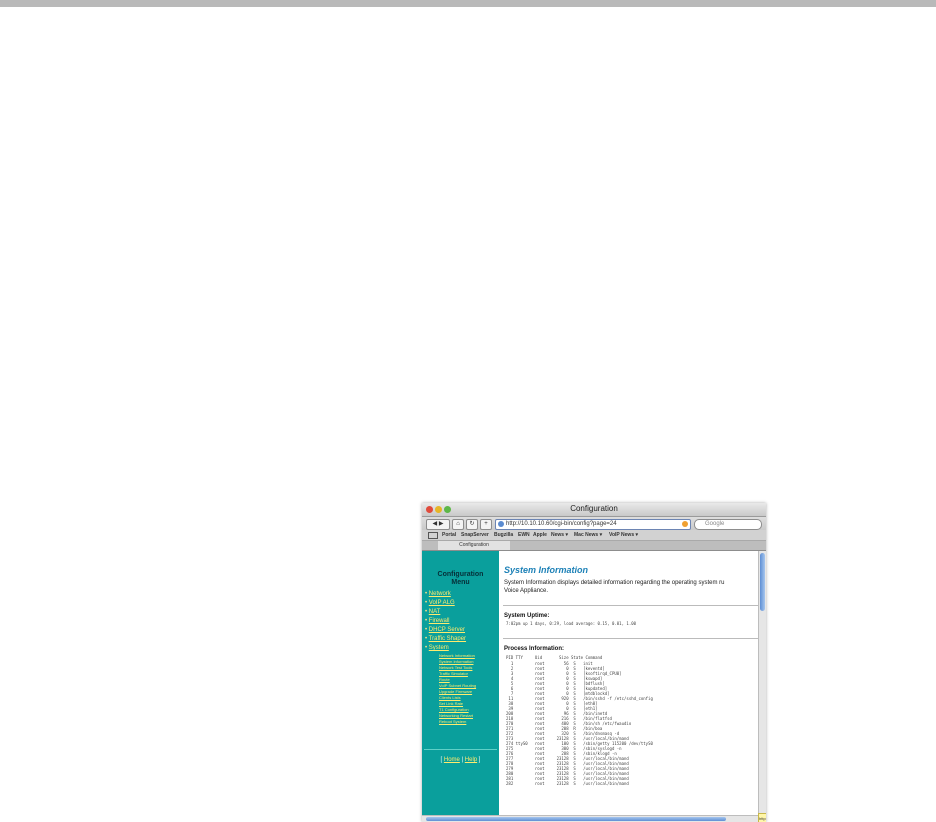 The width and height of the screenshot is (936, 822). Describe the element at coordinates (438, 524) in the screenshot. I see `back-forward-button: ◀ ▶` at that location.